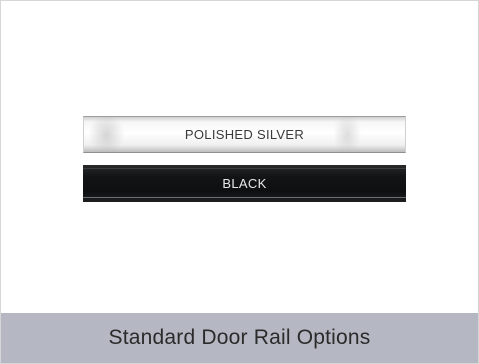 The height and width of the screenshot is (364, 479). I want to click on polished-silver-label: POLISHED SILVER, so click(244, 134).